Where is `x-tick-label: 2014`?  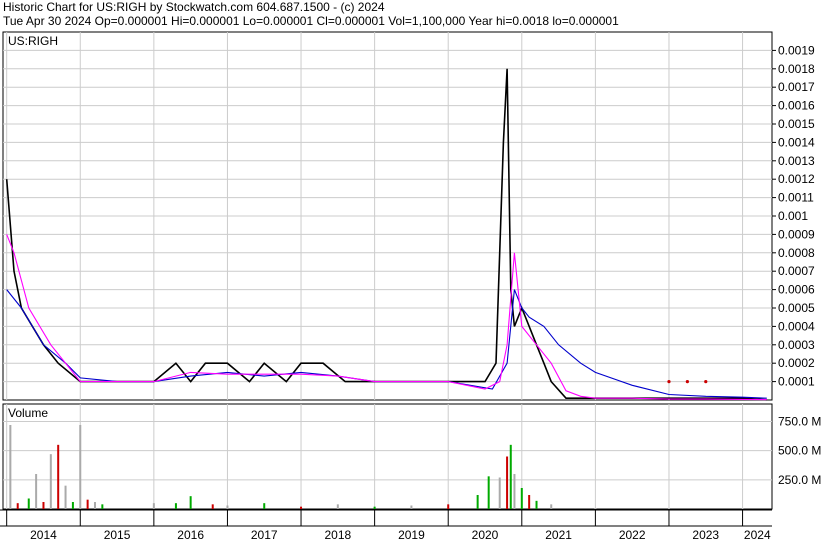
x-tick-label: 2014 is located at coordinates (43, 535).